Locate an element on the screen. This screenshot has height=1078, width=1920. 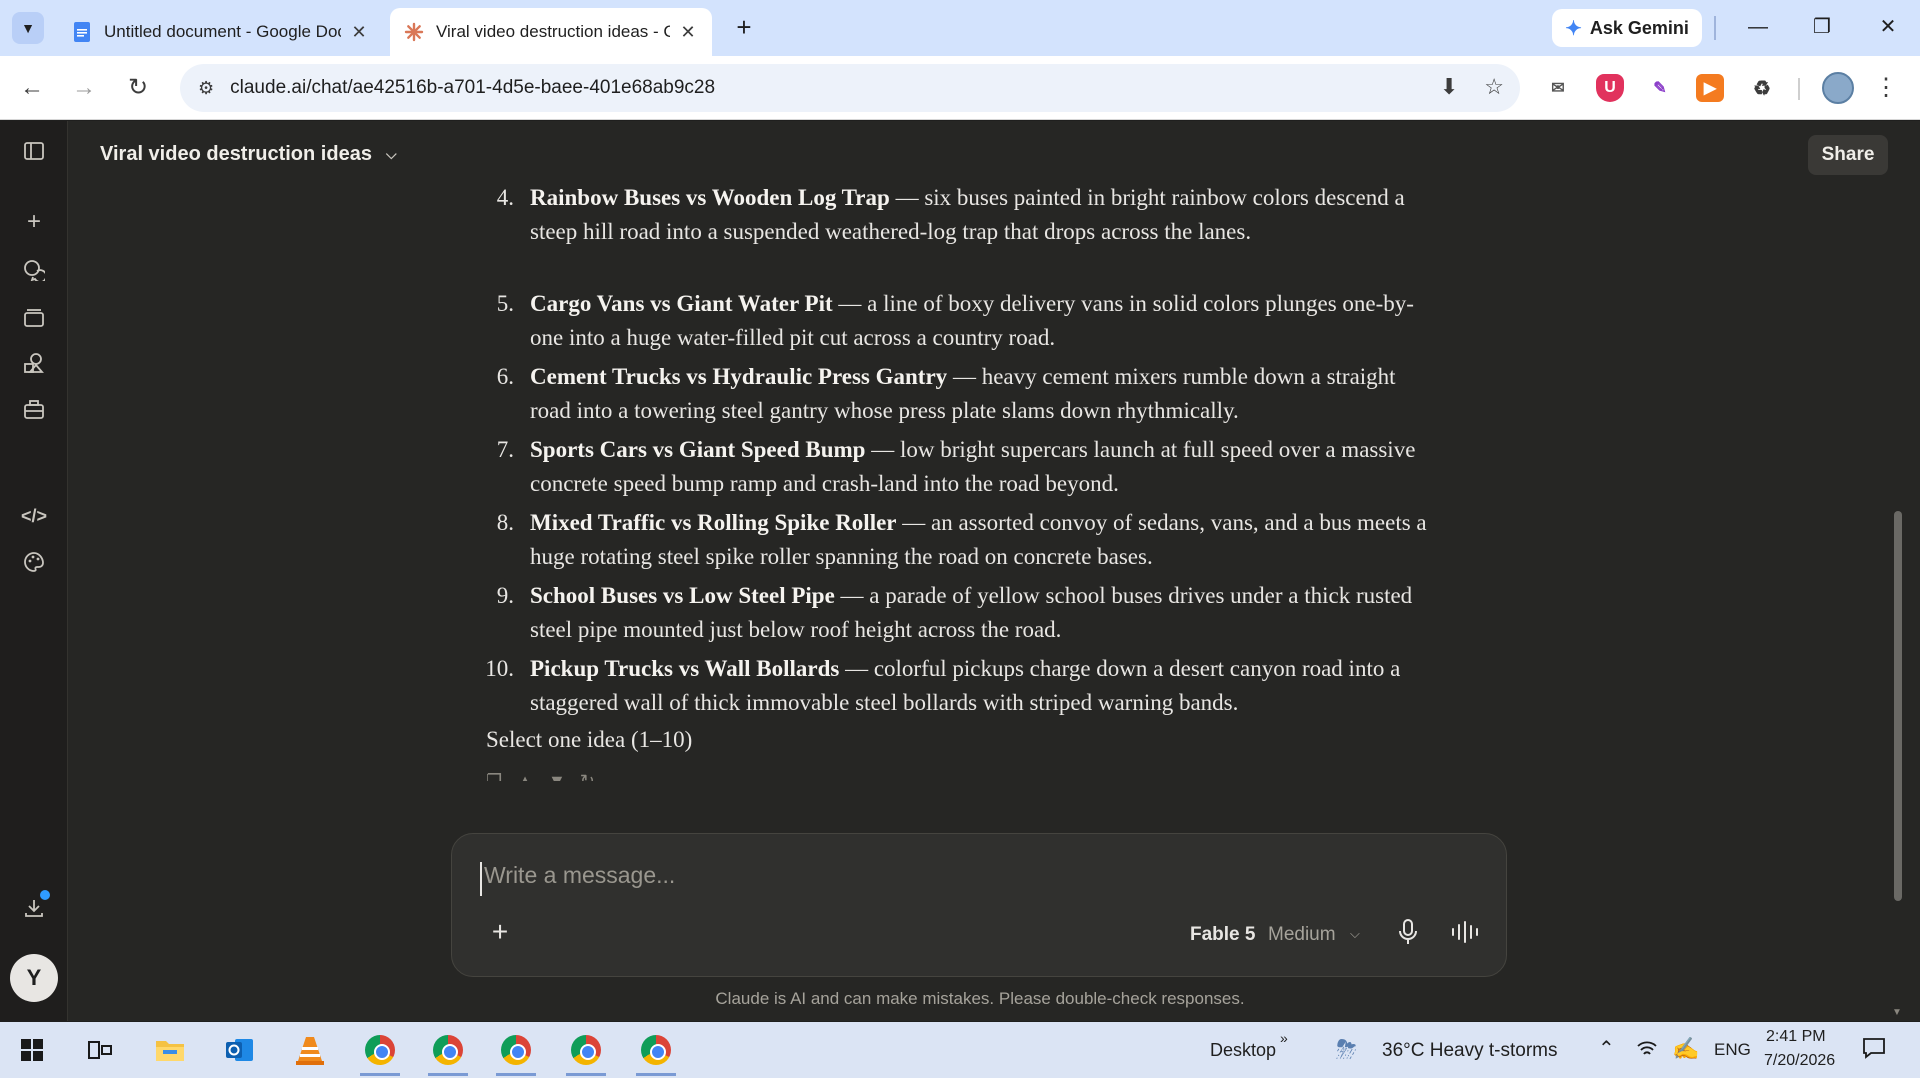
tab-search-button: ▼ is located at coordinates (28, 28).